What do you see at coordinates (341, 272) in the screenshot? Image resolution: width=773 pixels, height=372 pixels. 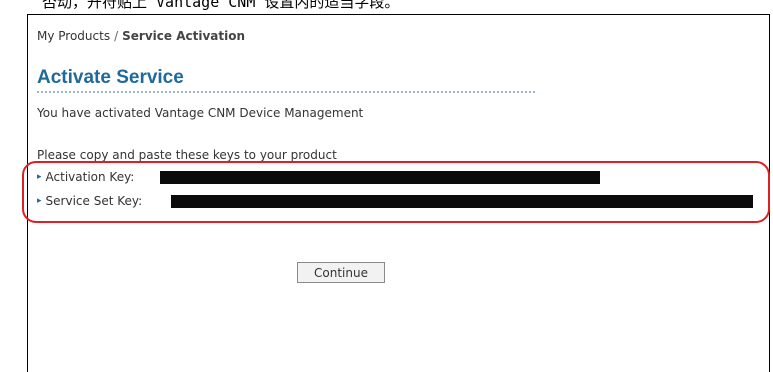 I see `continue-button: Continue` at bounding box center [341, 272].